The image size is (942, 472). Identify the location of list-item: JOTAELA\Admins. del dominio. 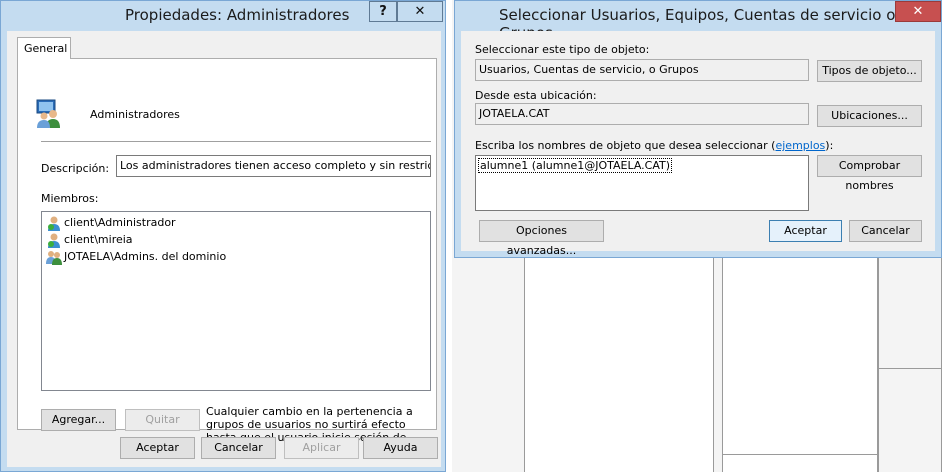
(136, 256).